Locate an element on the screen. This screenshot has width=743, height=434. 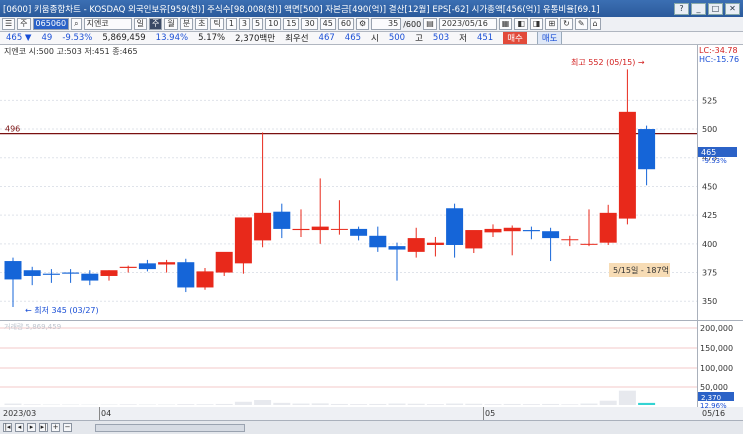
high-label: 고 is located at coordinates (419, 39).